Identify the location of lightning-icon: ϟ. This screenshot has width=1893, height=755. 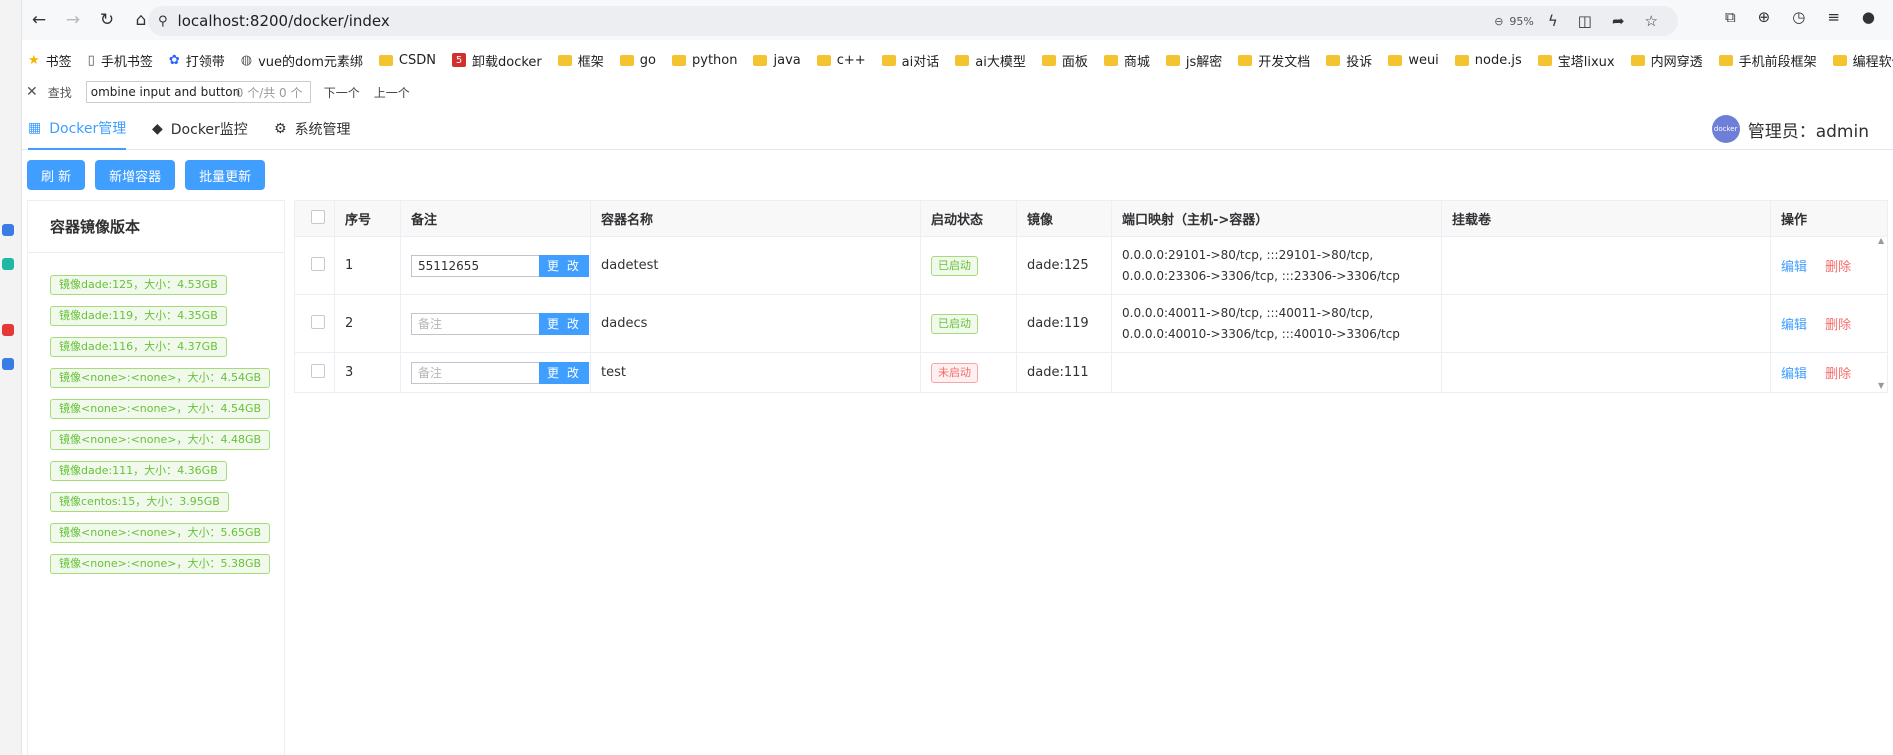
(1553, 21).